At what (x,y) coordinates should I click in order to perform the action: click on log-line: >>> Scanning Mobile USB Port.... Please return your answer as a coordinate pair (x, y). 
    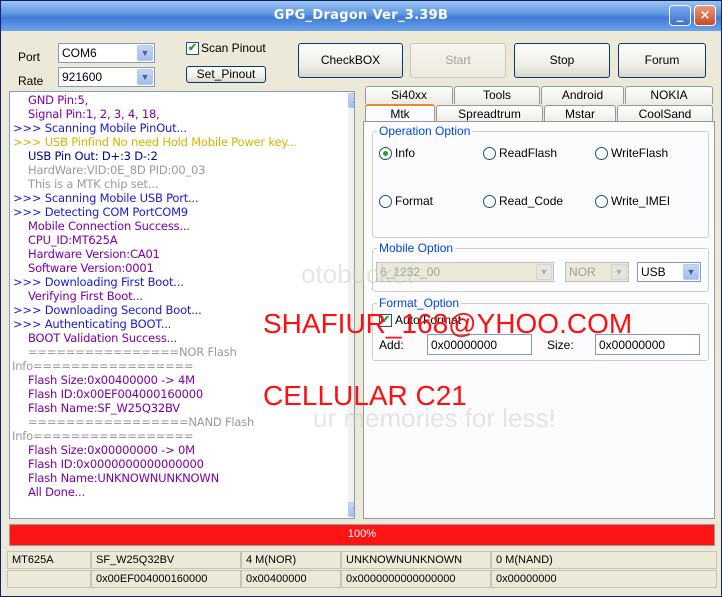
    Looking at the image, I should click on (106, 198).